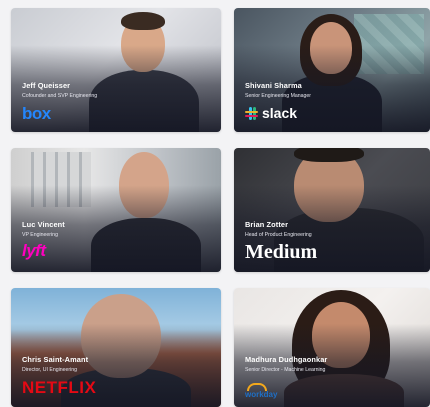 The width and height of the screenshot is (430, 407). Describe the element at coordinates (36, 113) in the screenshot. I see `company-logo-box: box` at that location.